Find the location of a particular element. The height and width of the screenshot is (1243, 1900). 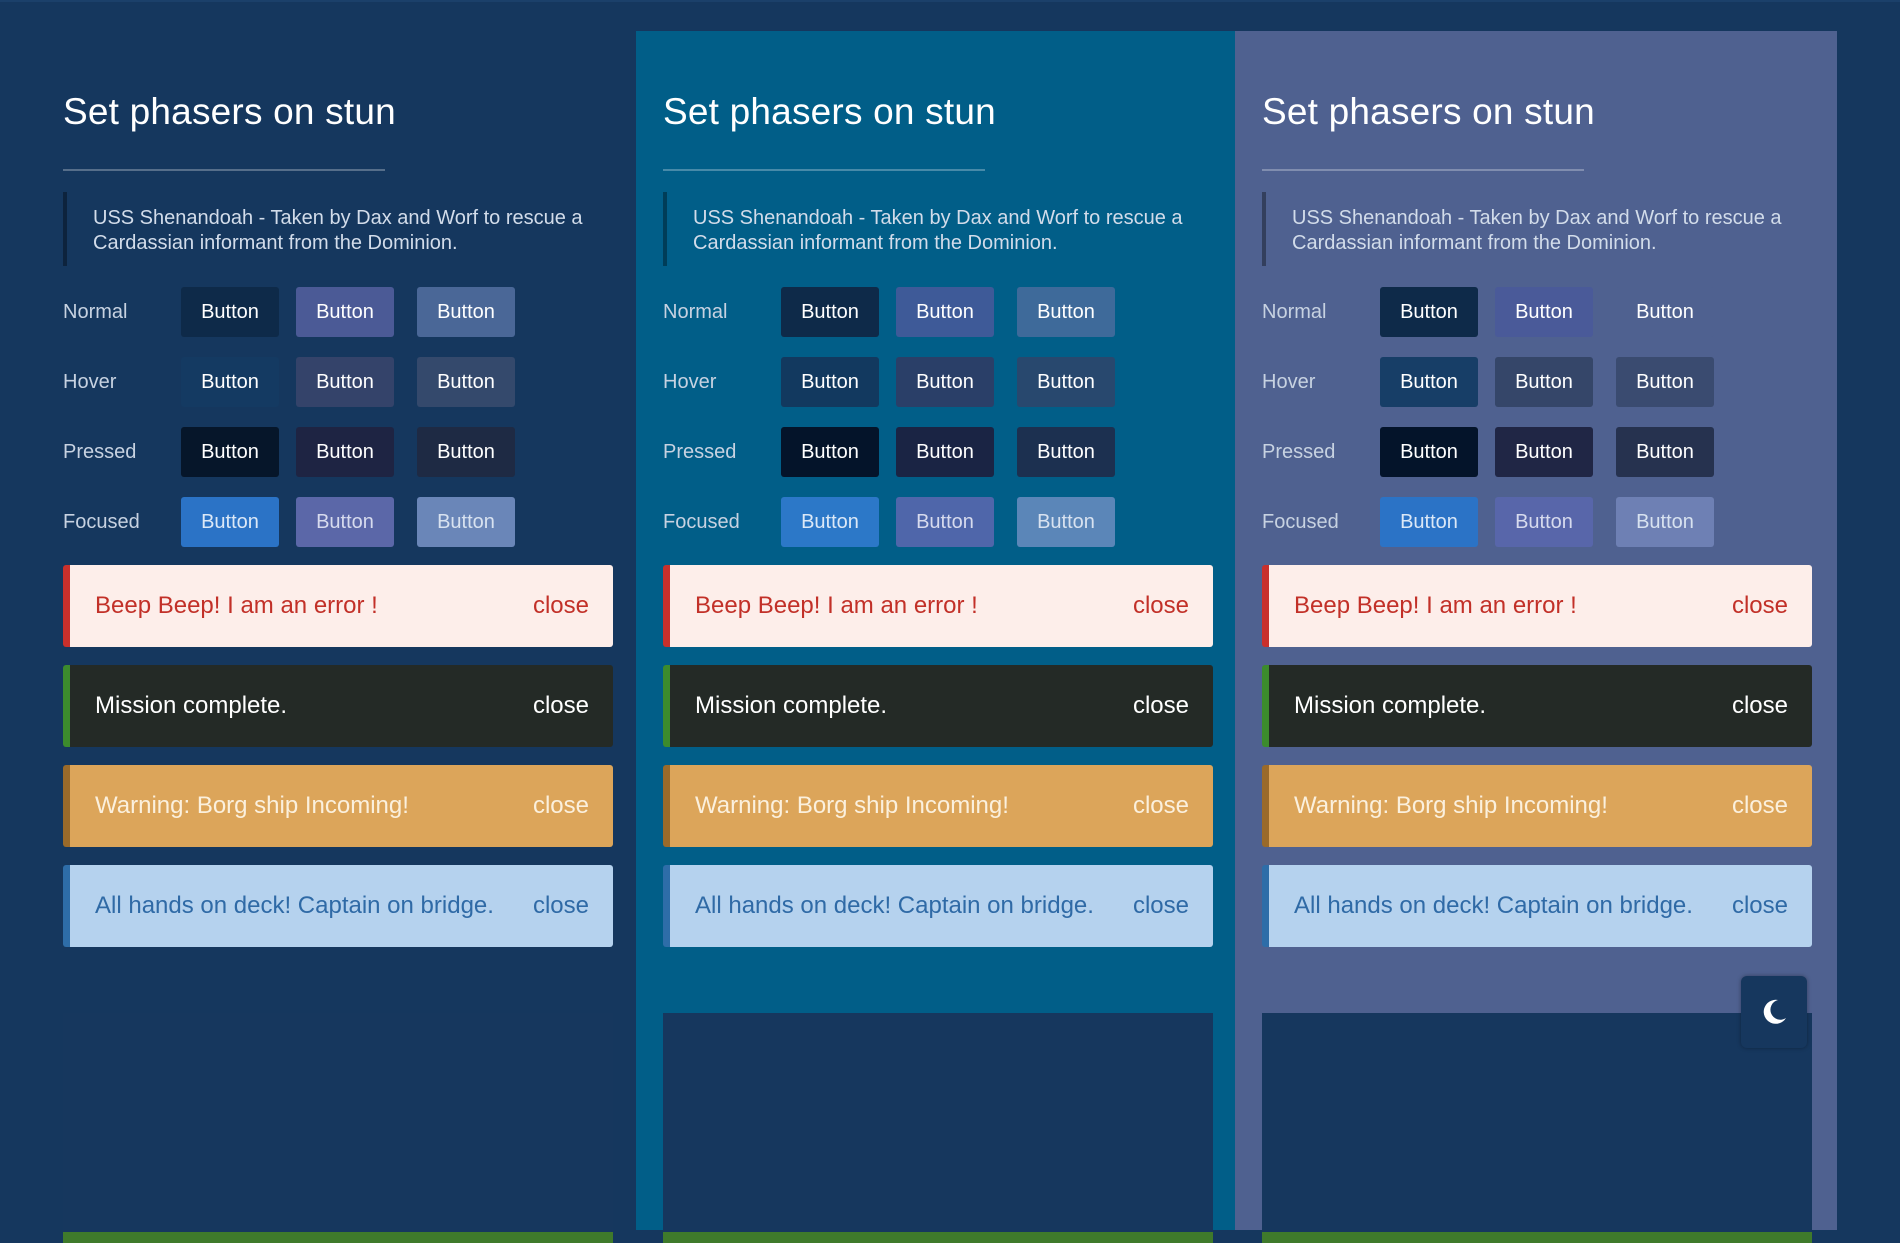

theme-toggle-button is located at coordinates (1774, 1012).